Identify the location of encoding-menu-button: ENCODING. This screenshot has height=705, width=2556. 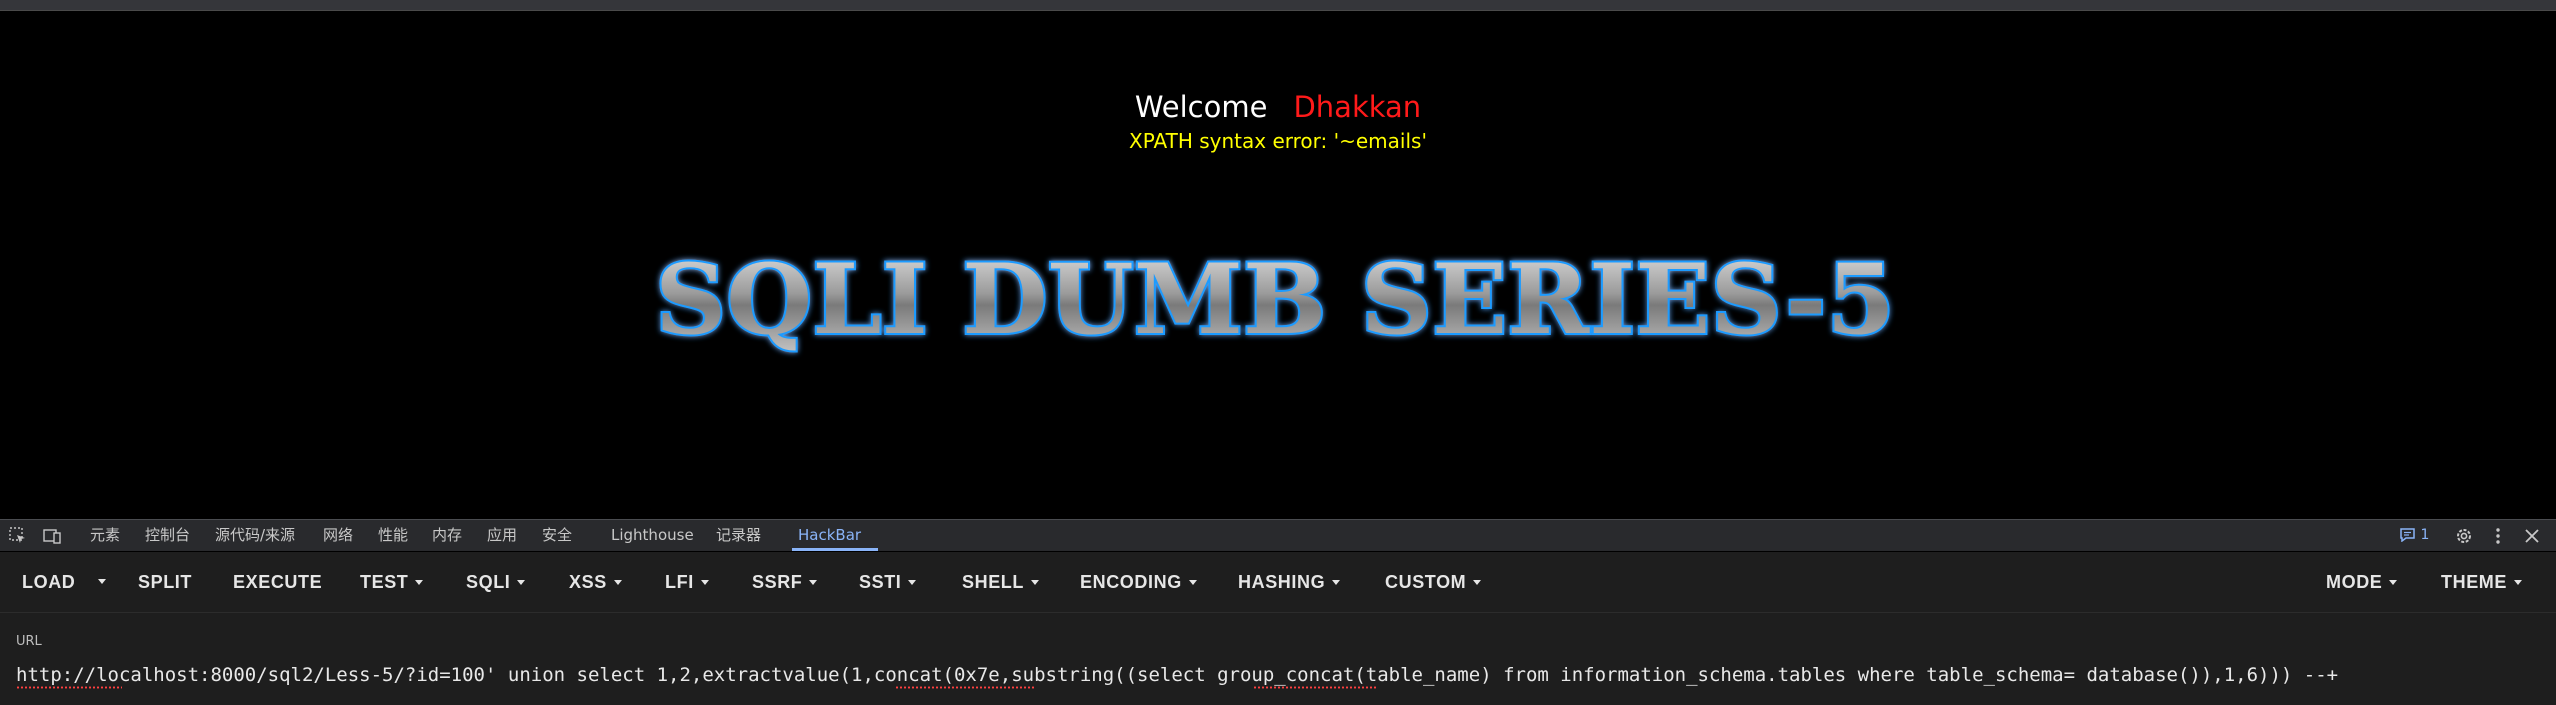
(1138, 582).